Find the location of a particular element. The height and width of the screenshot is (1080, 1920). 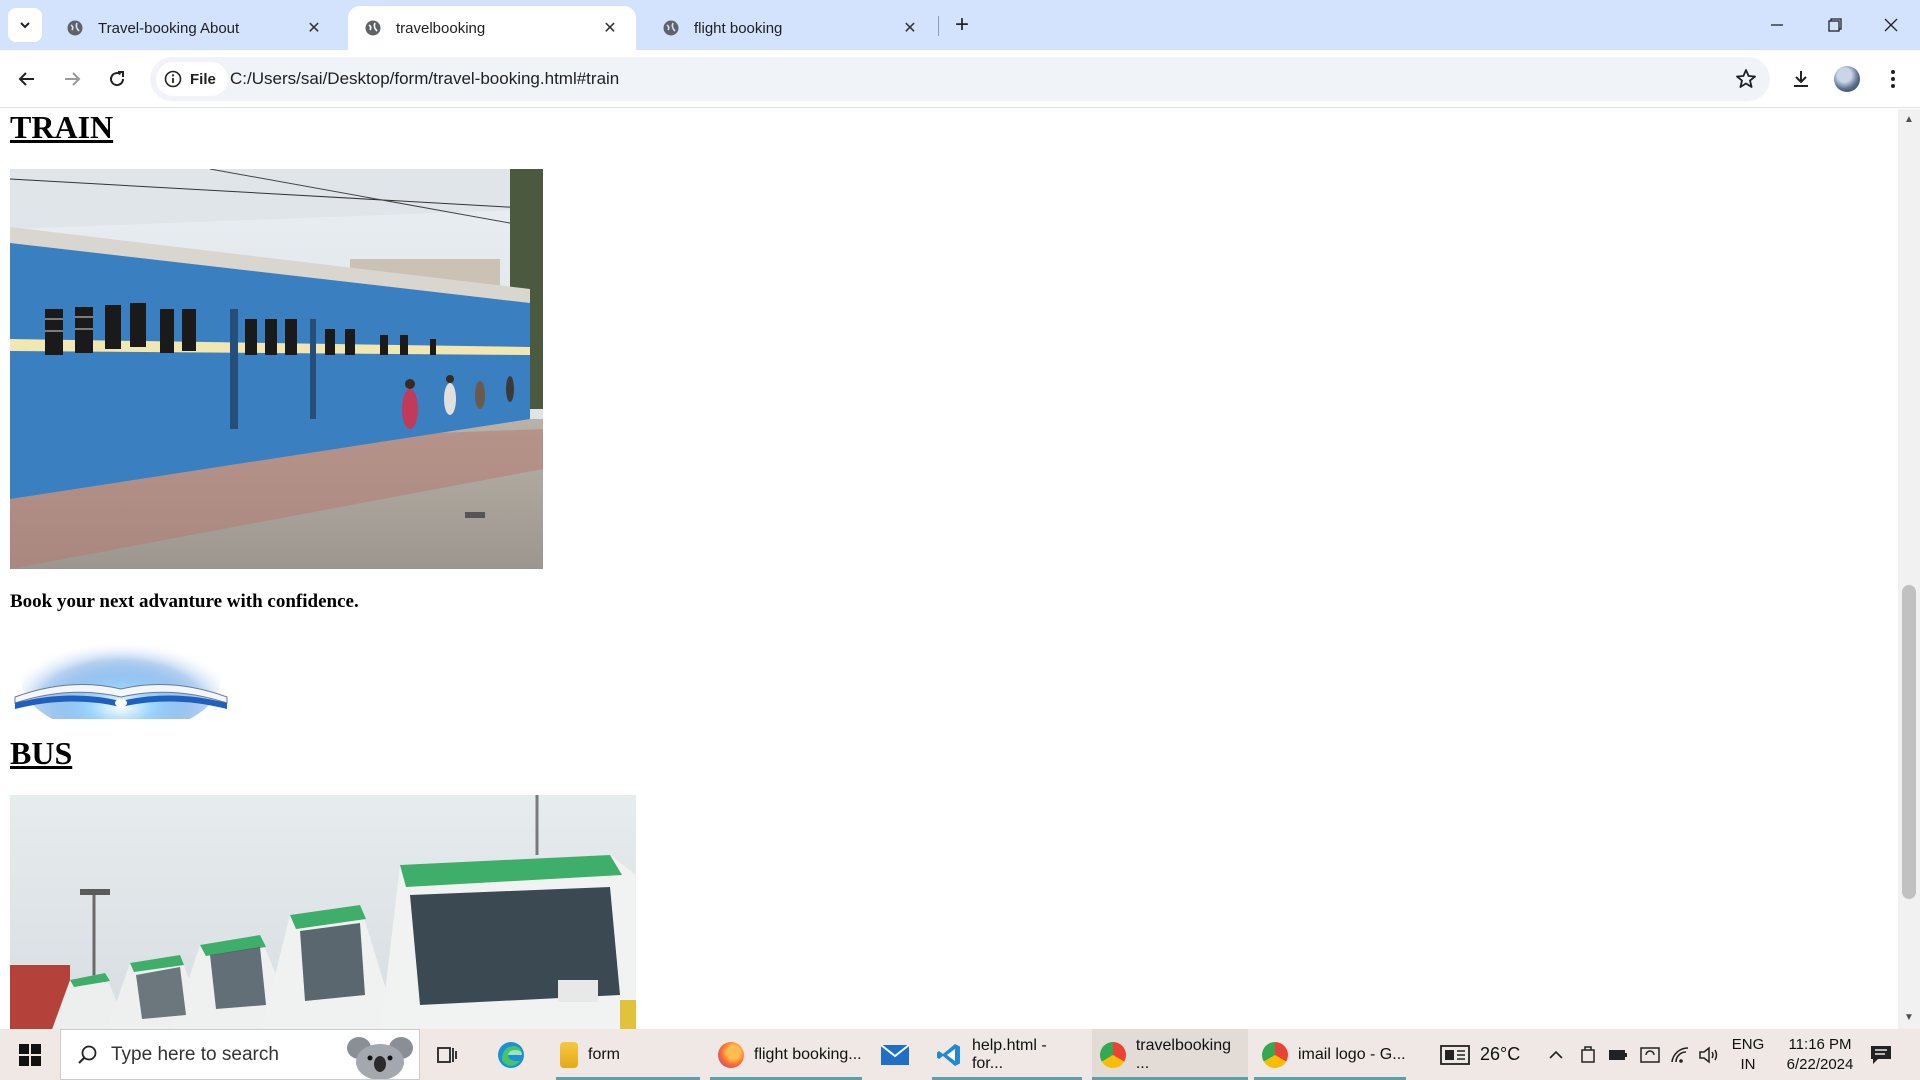

restore-icon is located at coordinates (1835, 25).